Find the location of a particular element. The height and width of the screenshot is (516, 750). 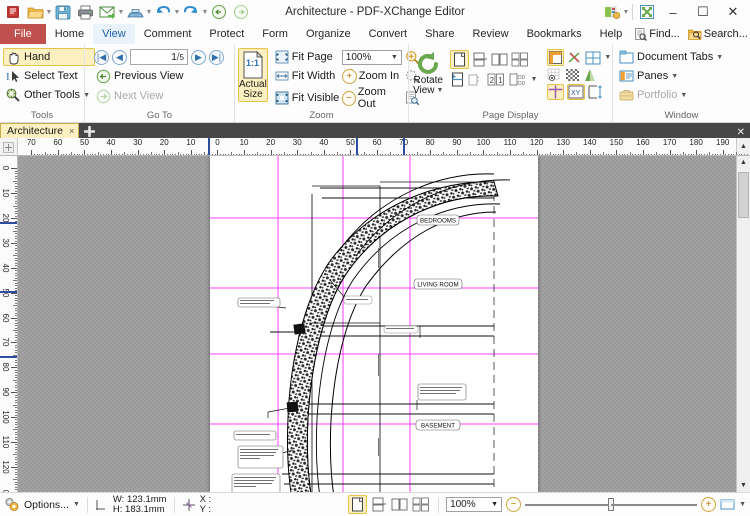

select-text-tool-button: I Select Text is located at coordinates (49, 76).